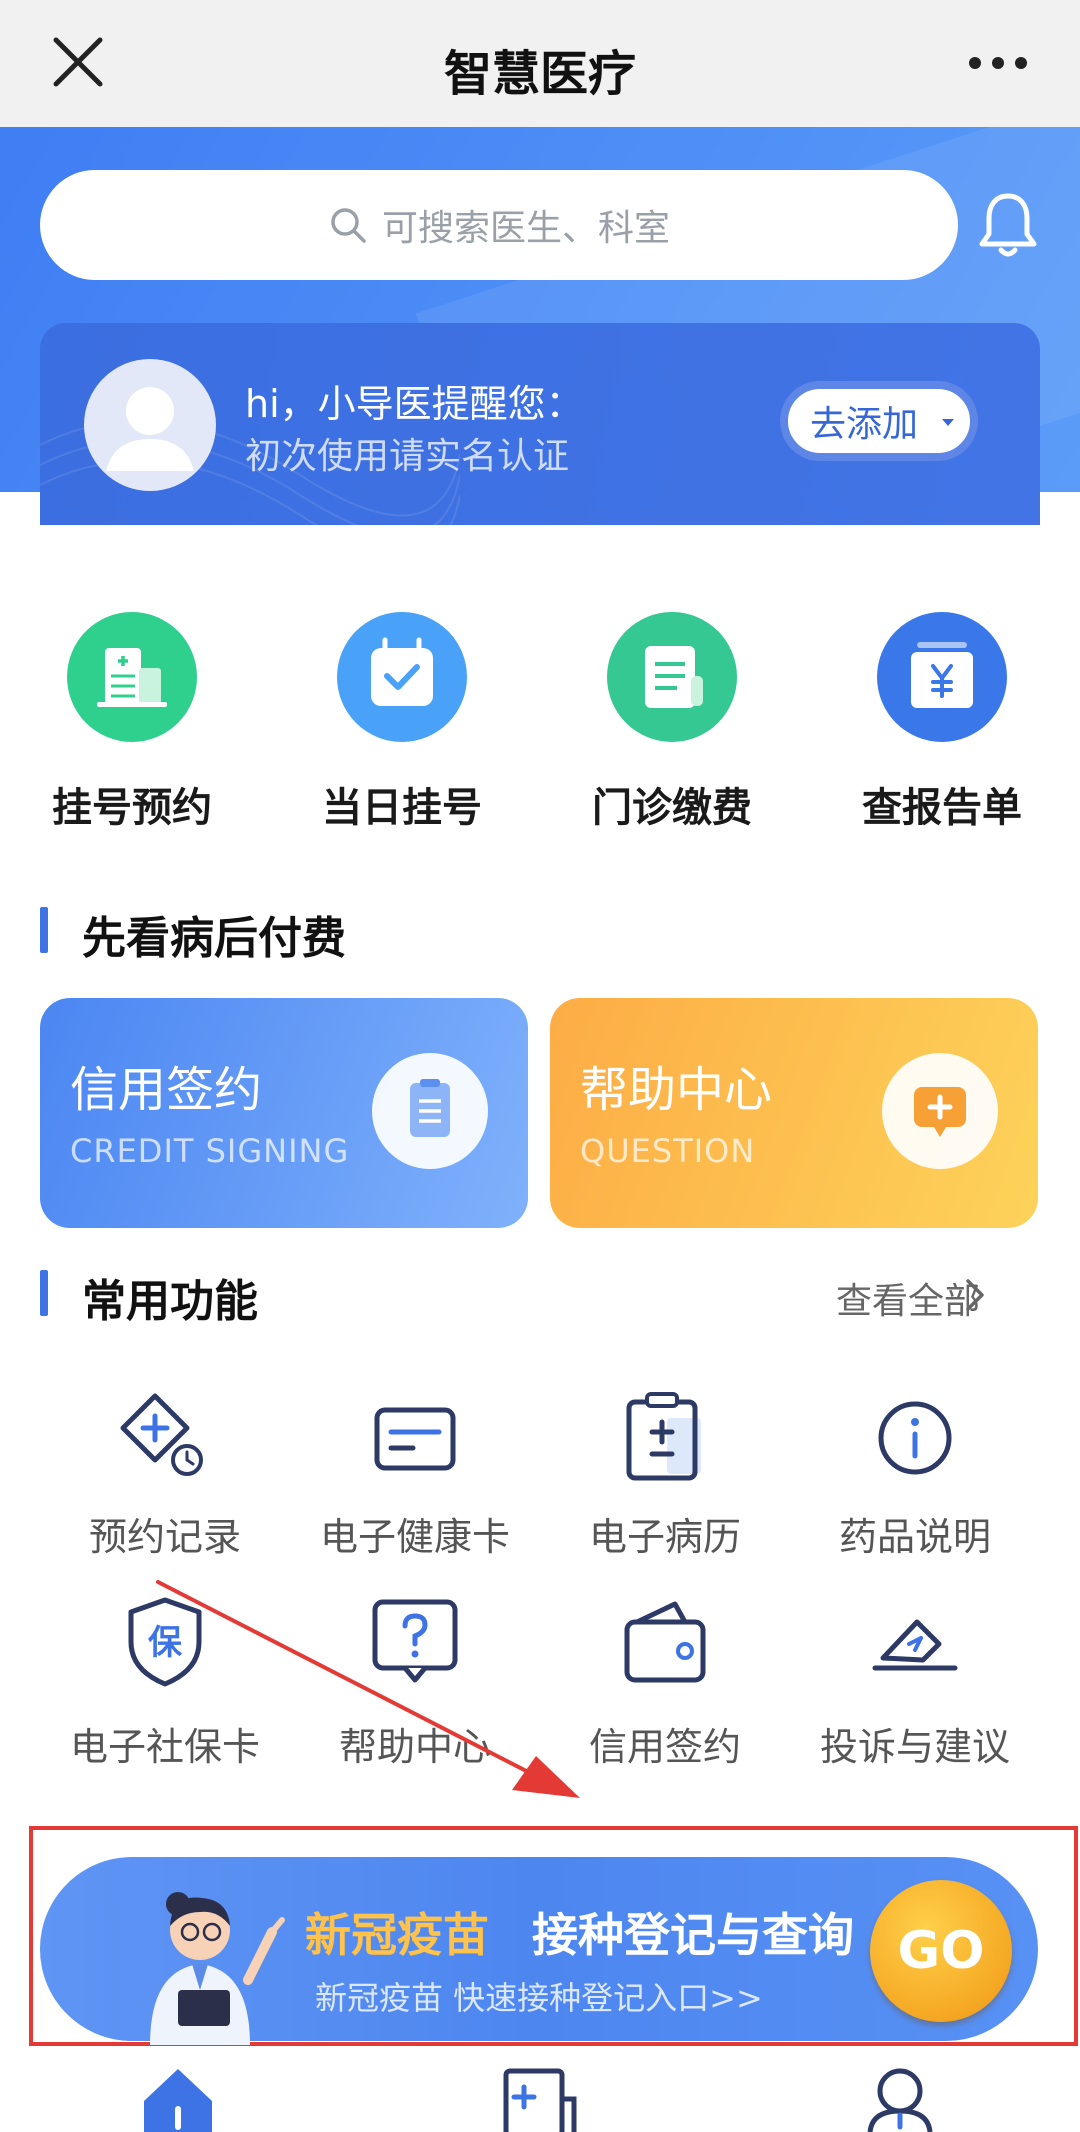 The width and height of the screenshot is (1080, 2132). What do you see at coordinates (166, 1090) in the screenshot?
I see `promo-title: 信用签约` at bounding box center [166, 1090].